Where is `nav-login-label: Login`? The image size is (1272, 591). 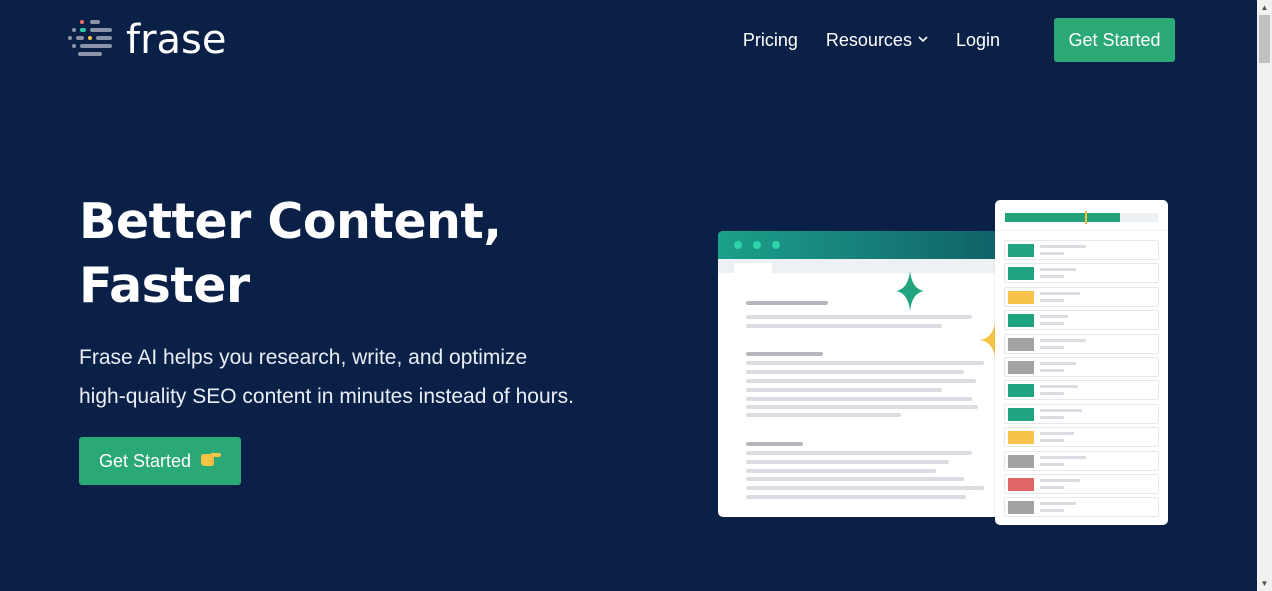 nav-login-label: Login is located at coordinates (977, 39).